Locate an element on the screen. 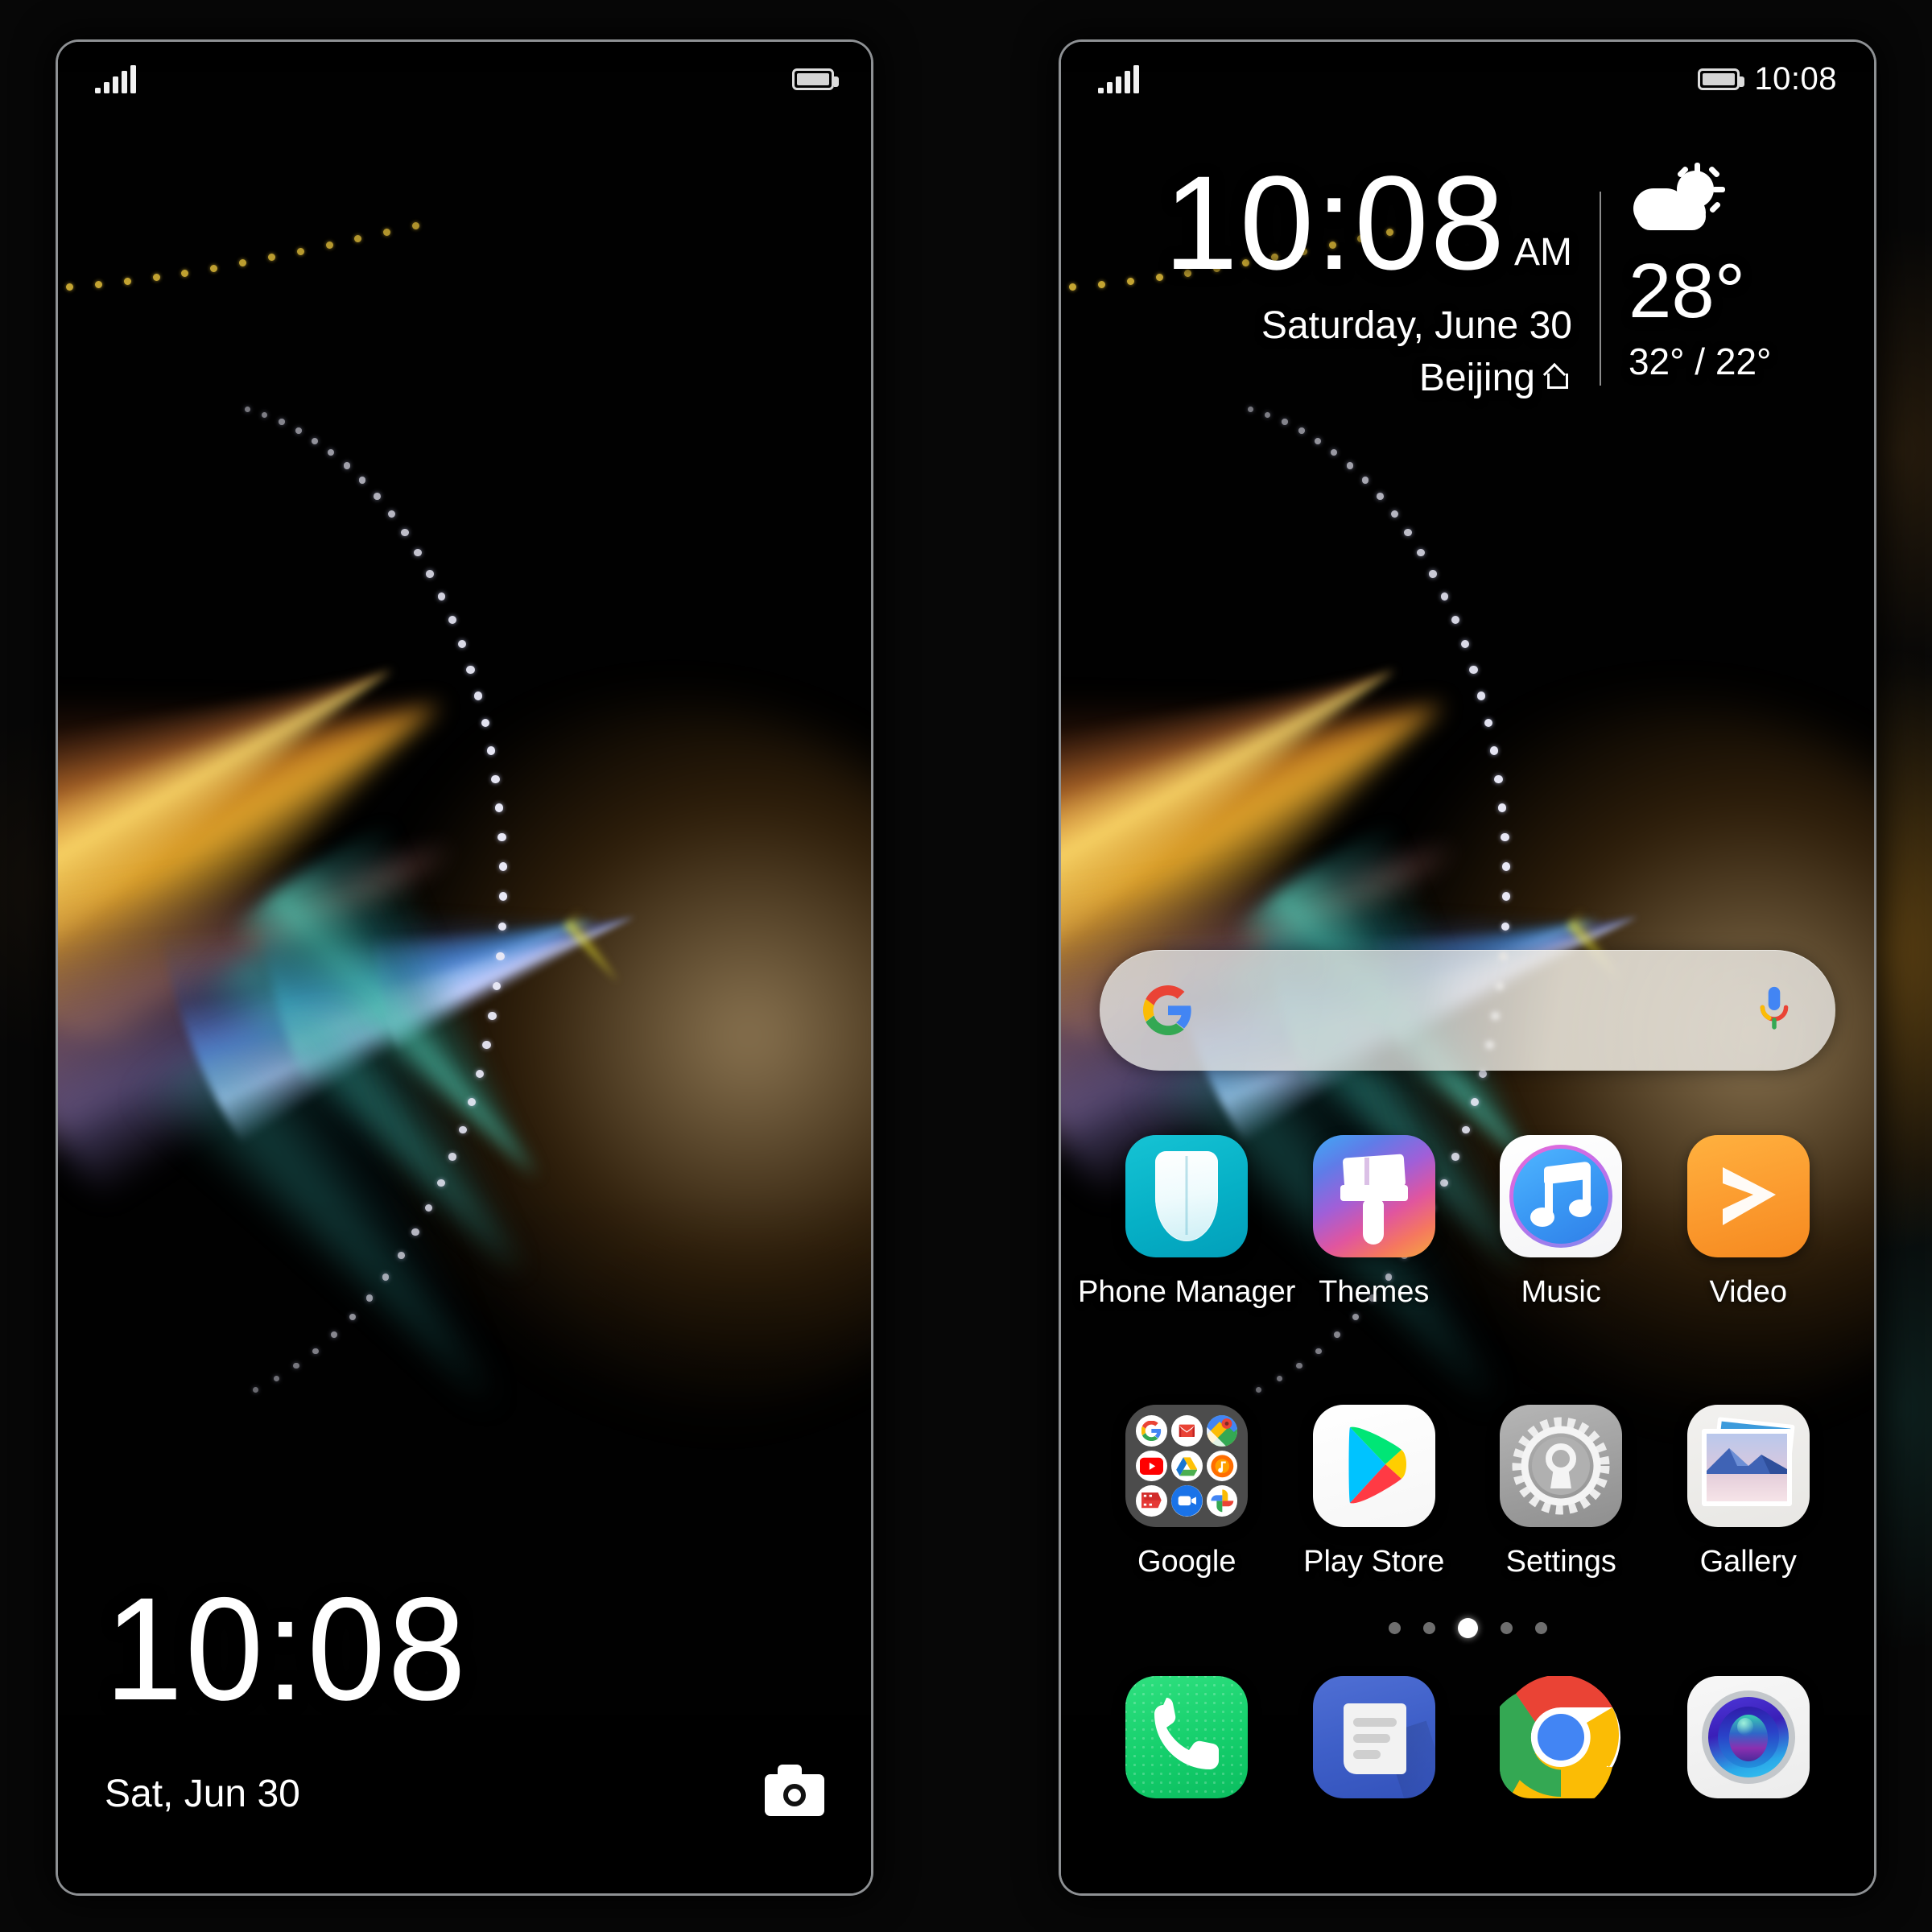  play-music-icon is located at coordinates (1222, 1466).